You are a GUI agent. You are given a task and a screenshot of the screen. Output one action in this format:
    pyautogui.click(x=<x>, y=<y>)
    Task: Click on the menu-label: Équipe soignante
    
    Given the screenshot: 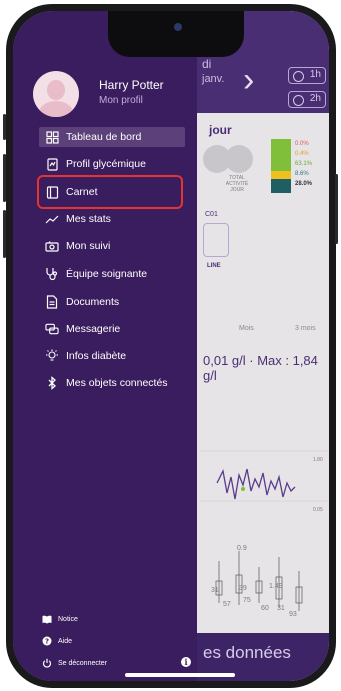 What is the action you would take?
    pyautogui.click(x=107, y=274)
    